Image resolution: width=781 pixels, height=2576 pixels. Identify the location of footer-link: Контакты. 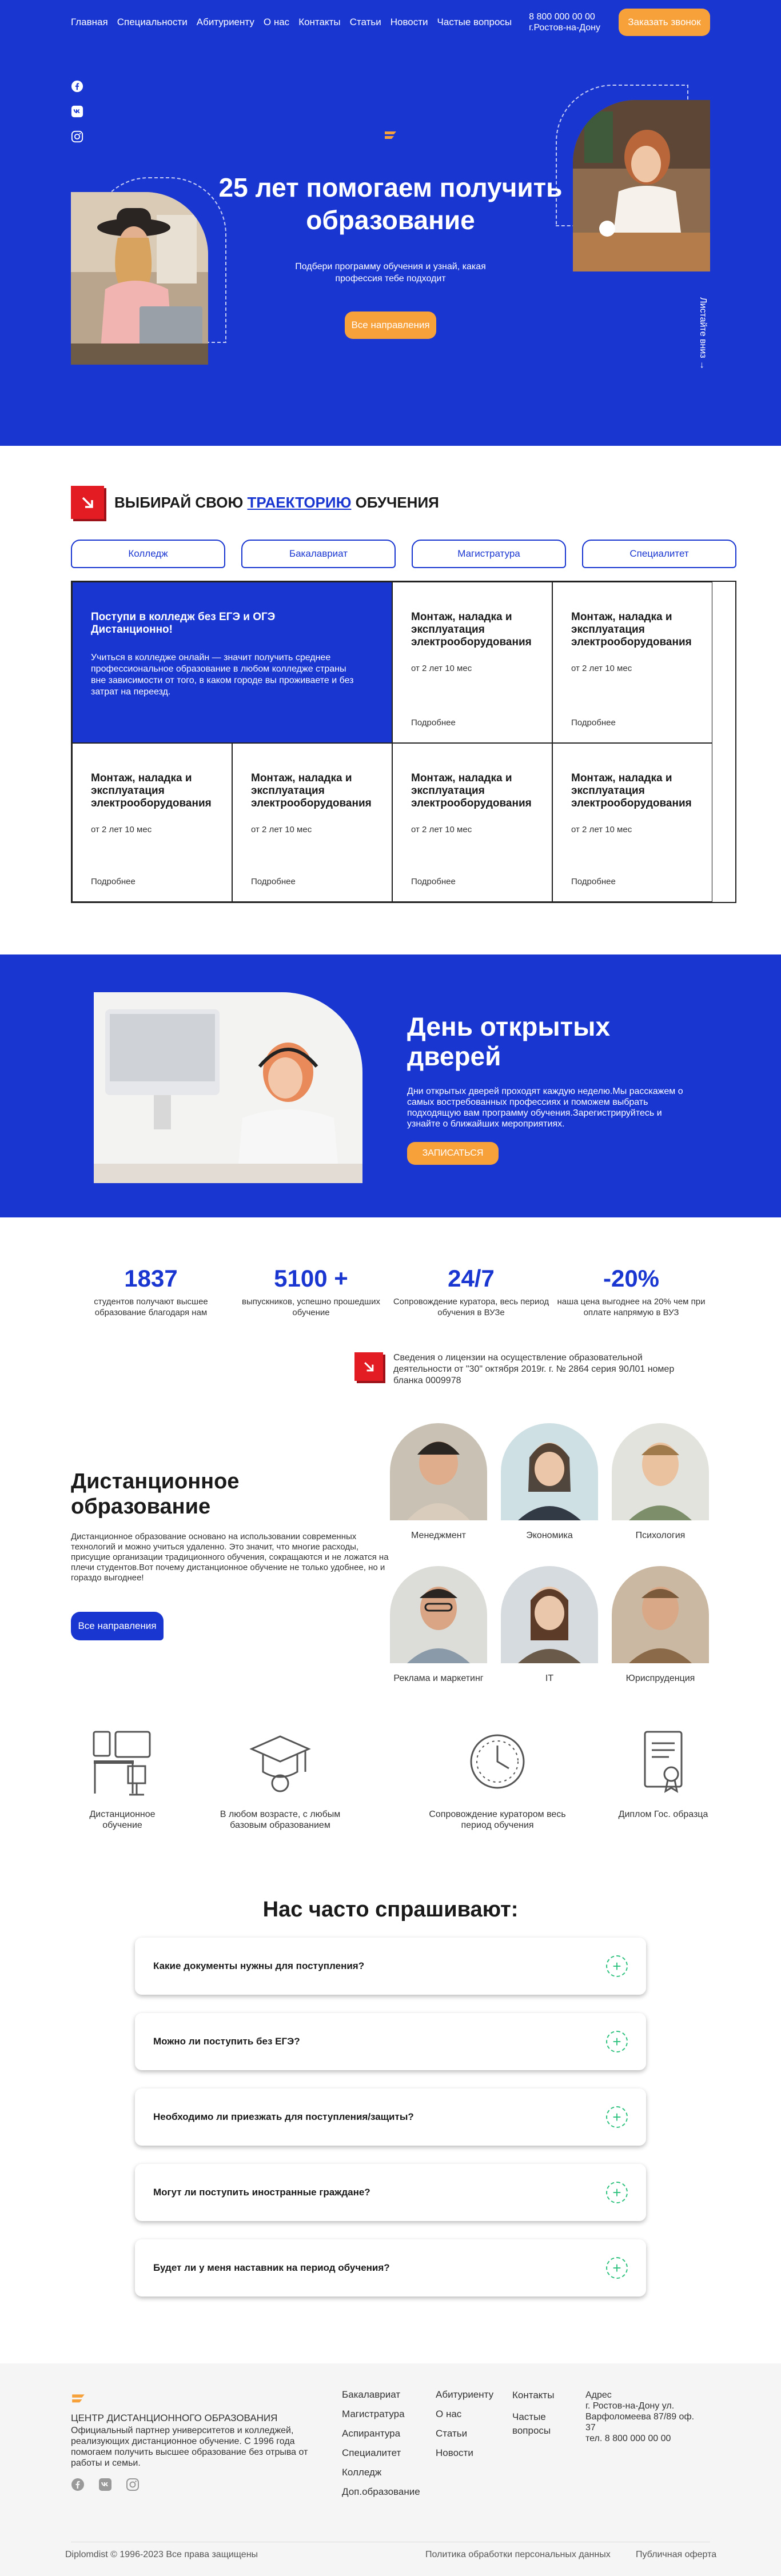
(535, 2396).